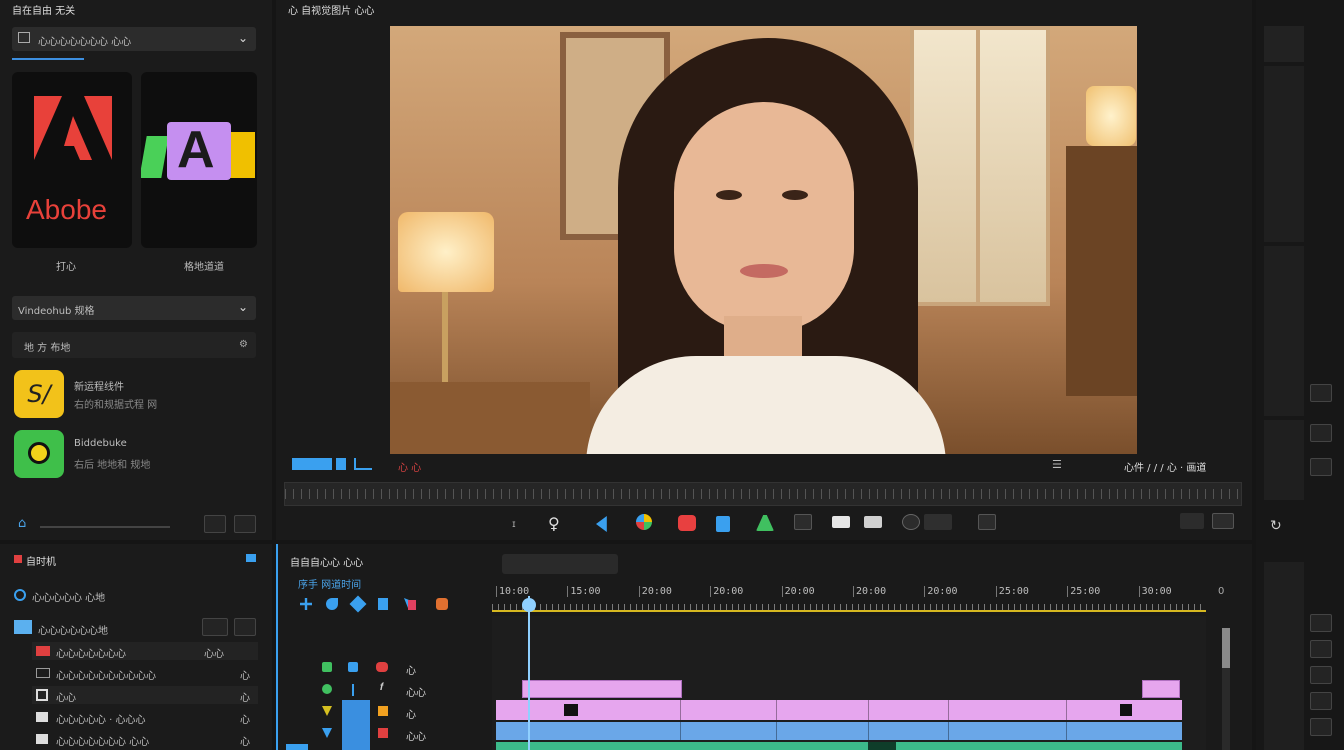 This screenshot has width=1344, height=750. Describe the element at coordinates (765, 523) in the screenshot. I see `export-frame-icon` at that location.